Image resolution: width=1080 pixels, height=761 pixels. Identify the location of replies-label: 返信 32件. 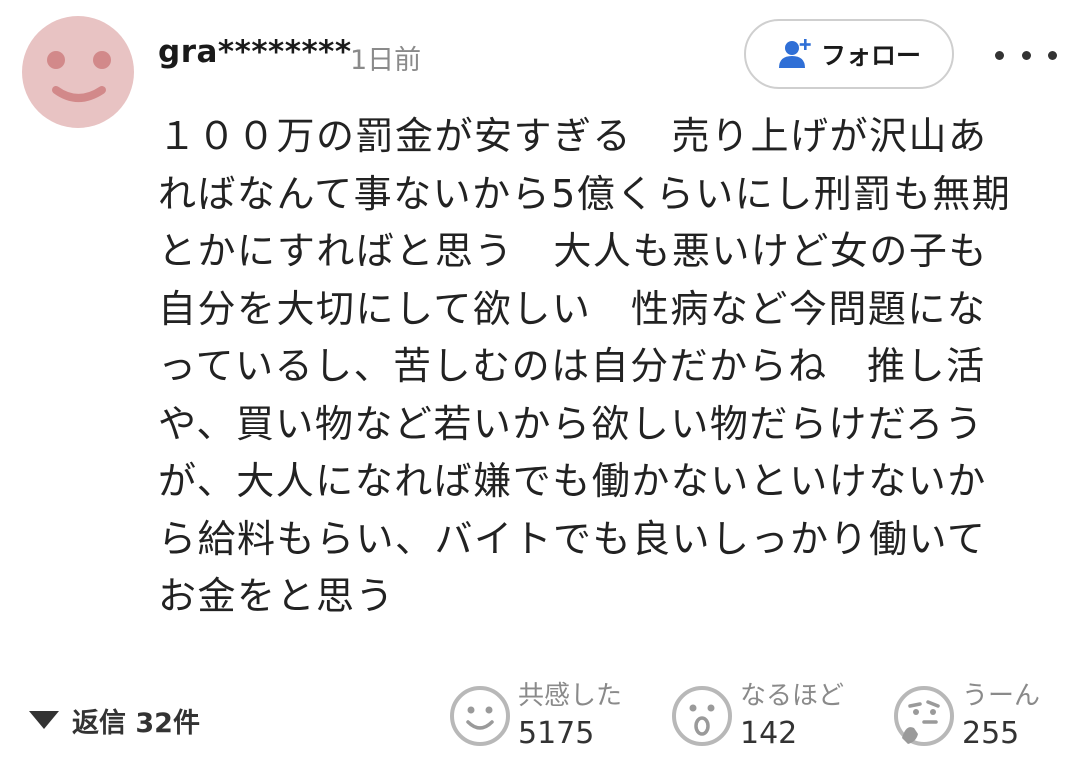
(136, 723).